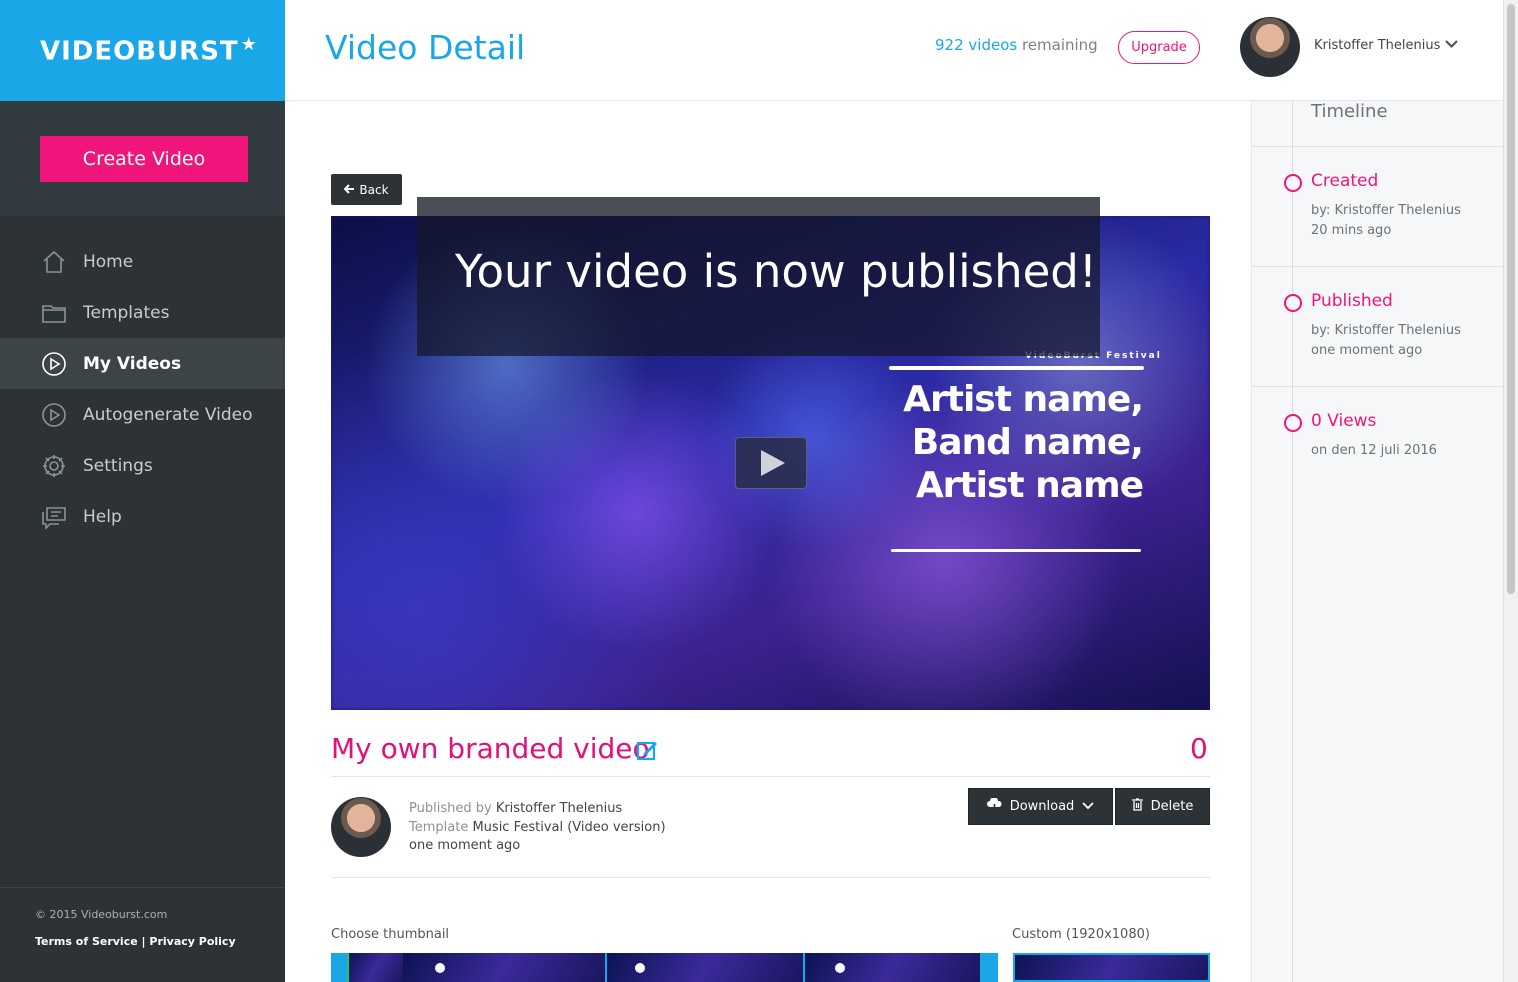 The width and height of the screenshot is (1518, 982). I want to click on terms-link: Terms of Service, so click(86, 941).